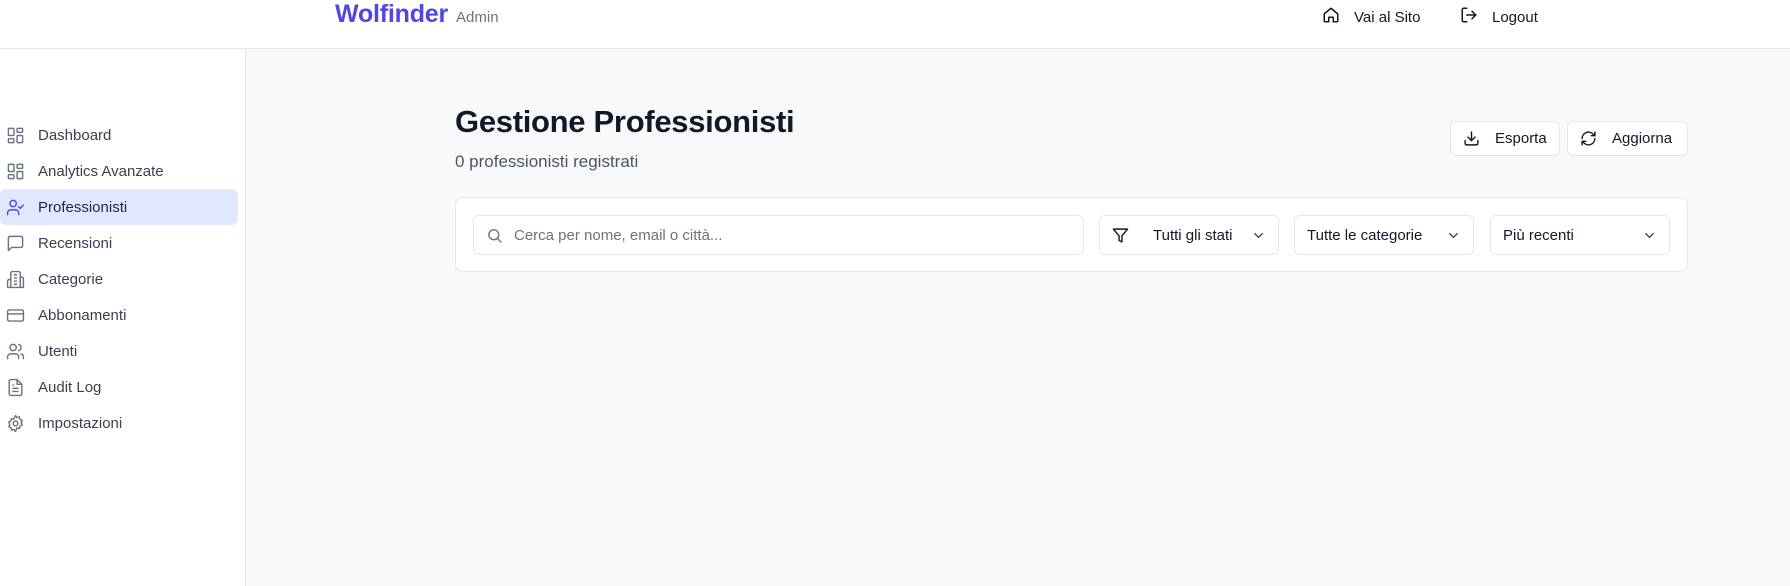 This screenshot has height=586, width=1790. What do you see at coordinates (15, 207) in the screenshot?
I see `user-check-icon` at bounding box center [15, 207].